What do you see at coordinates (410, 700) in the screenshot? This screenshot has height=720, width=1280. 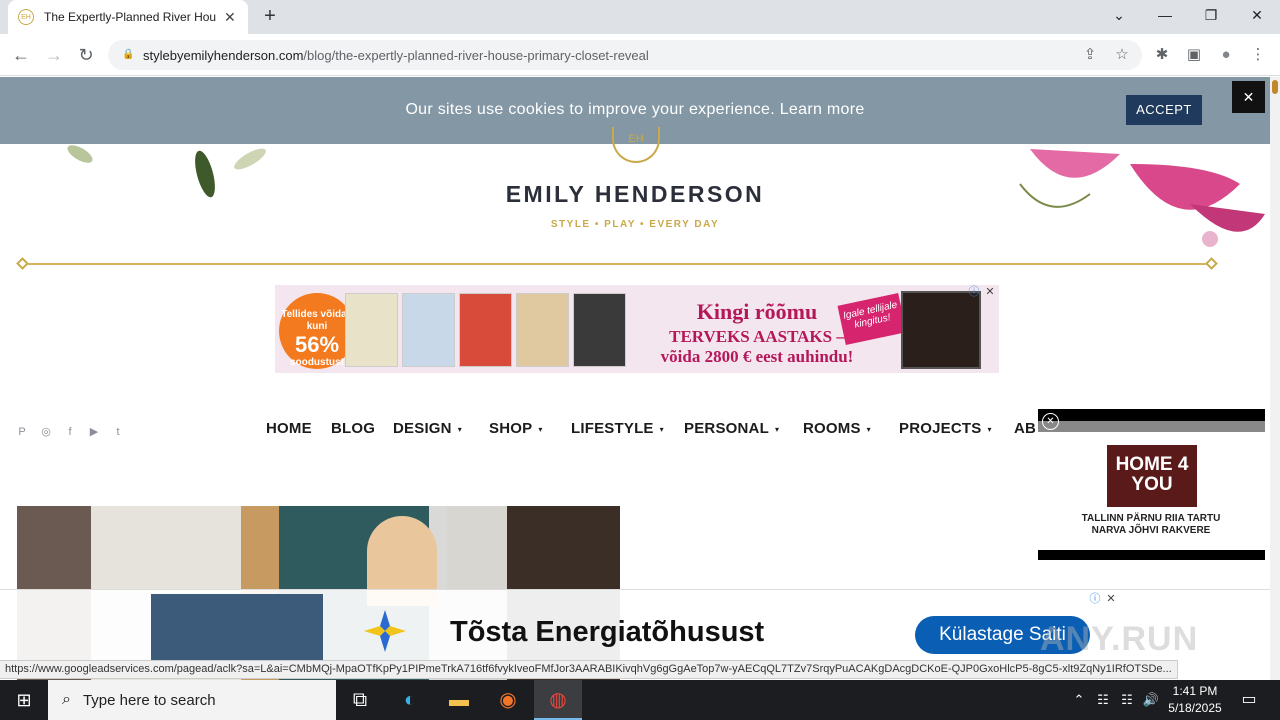 I see `edge-icon: ◐` at bounding box center [410, 700].